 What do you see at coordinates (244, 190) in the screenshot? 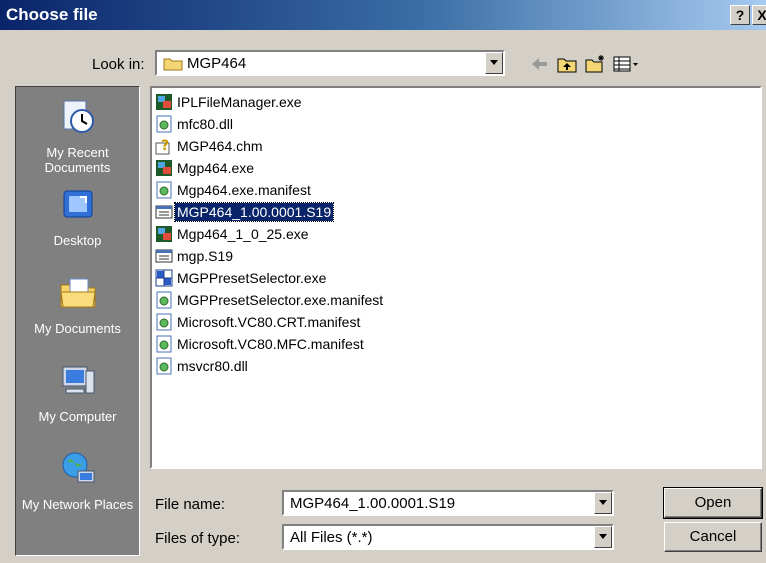
I see `file-name: Mgp464.exe.manifest` at bounding box center [244, 190].